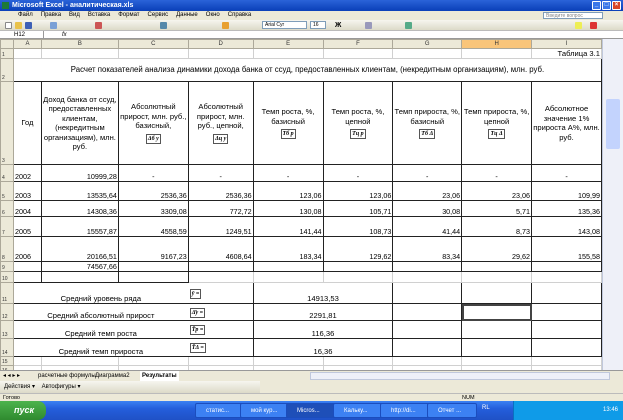  I want to click on total-income: 74567,66, so click(79, 266).